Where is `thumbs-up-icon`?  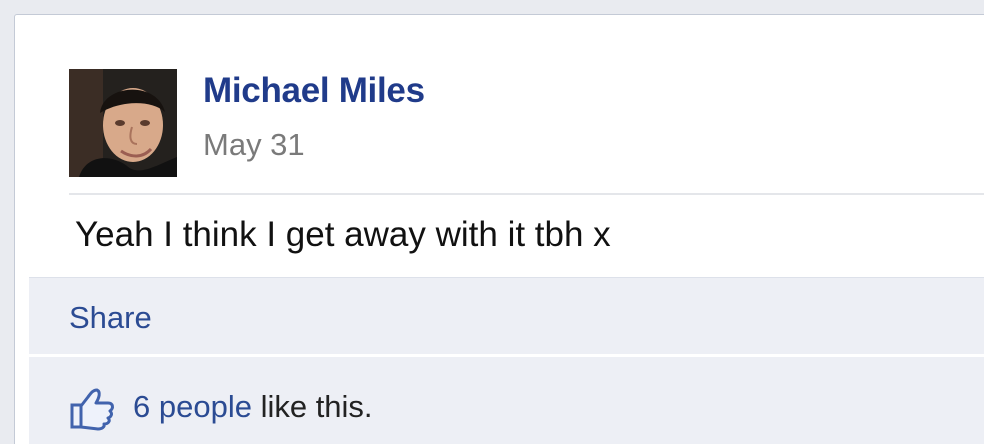
thumbs-up-icon is located at coordinates (92, 409).